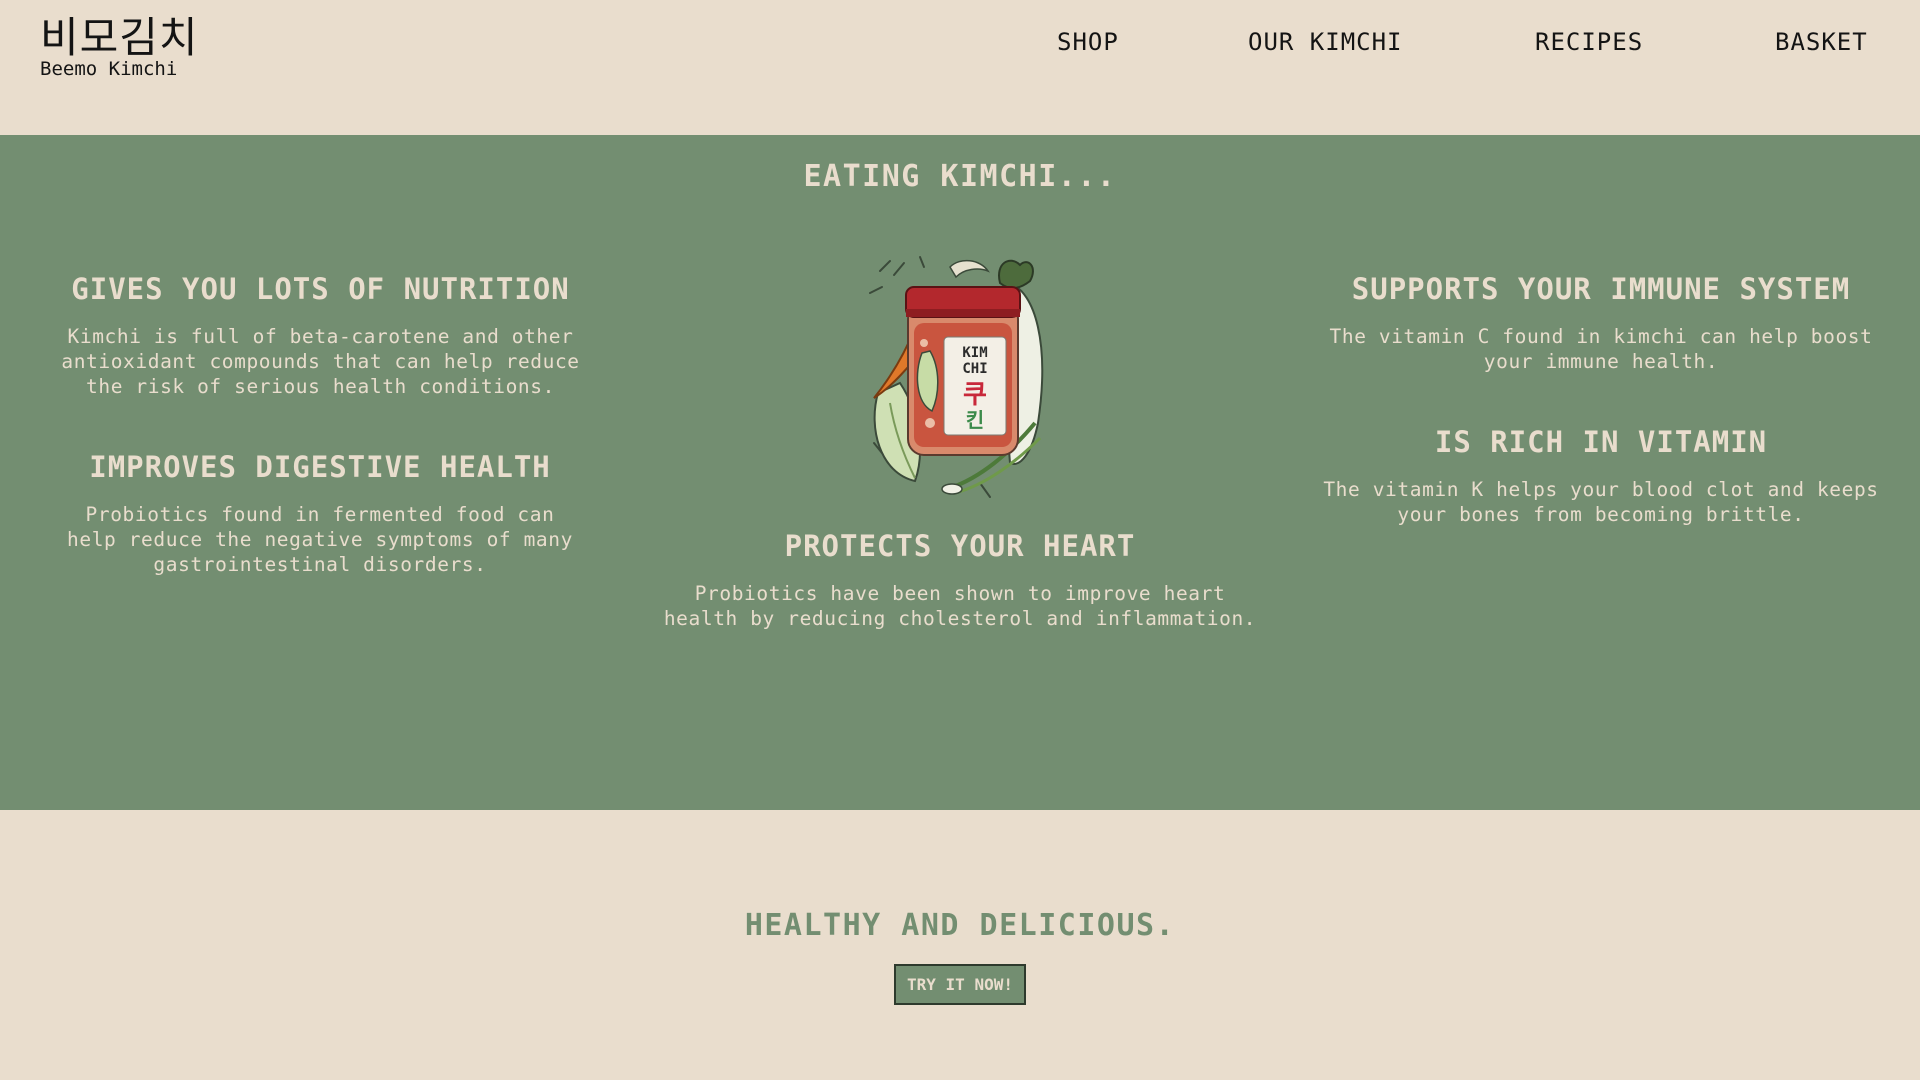 Image resolution: width=1920 pixels, height=1080 pixels. Describe the element at coordinates (956, 377) in the screenshot. I see `kimchi-jar-image: KIM CHI 쿠 킨` at that location.